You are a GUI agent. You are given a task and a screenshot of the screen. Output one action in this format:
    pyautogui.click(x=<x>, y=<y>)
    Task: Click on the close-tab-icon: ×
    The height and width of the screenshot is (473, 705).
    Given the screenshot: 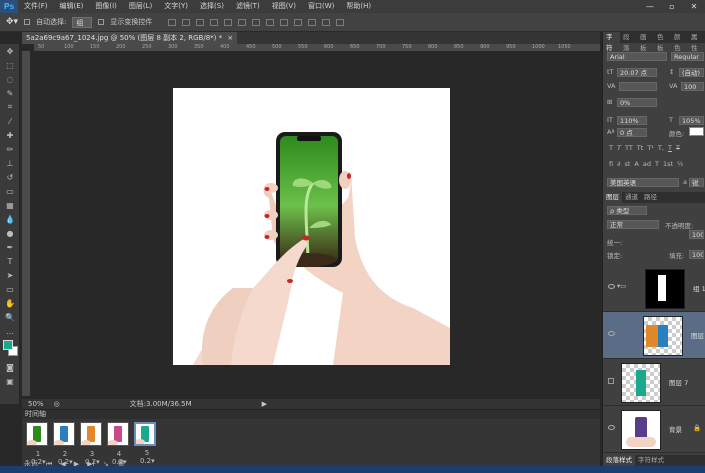 What is the action you would take?
    pyautogui.click(x=230, y=38)
    